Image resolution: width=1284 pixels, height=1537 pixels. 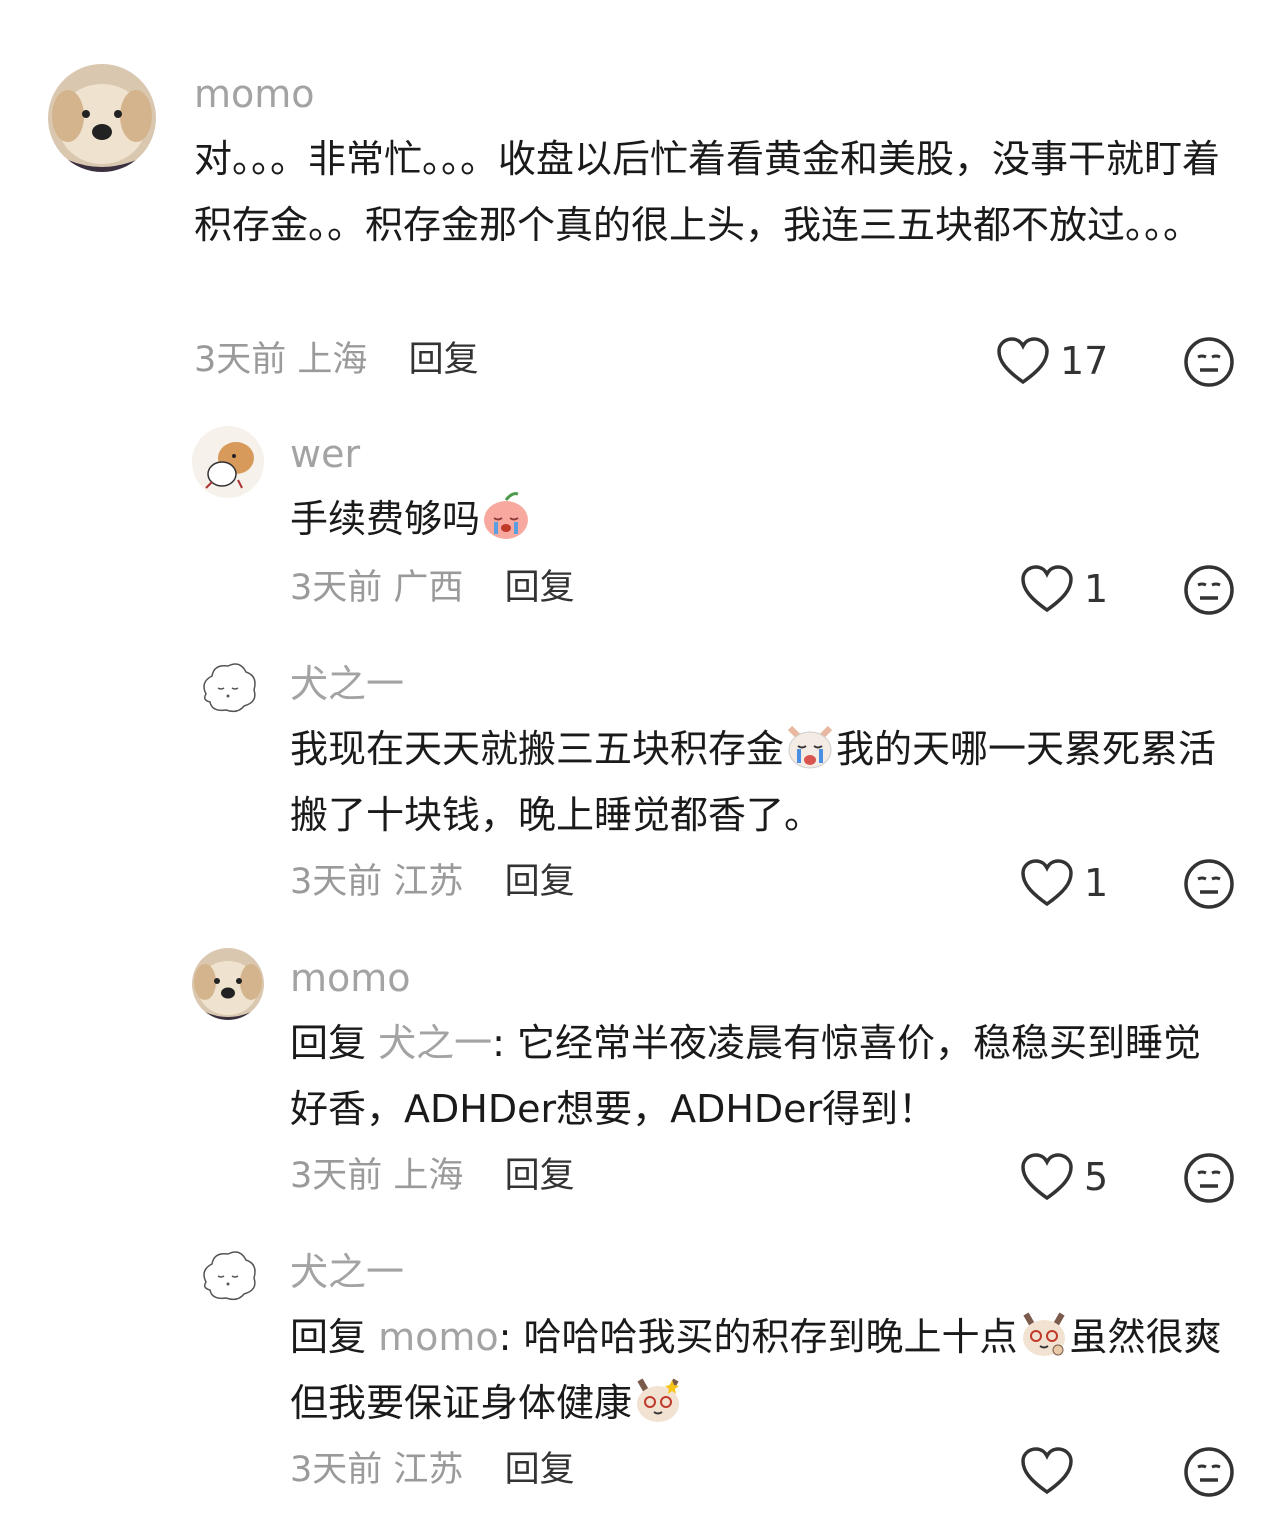 I want to click on comment-location: 广西, so click(x=428, y=588).